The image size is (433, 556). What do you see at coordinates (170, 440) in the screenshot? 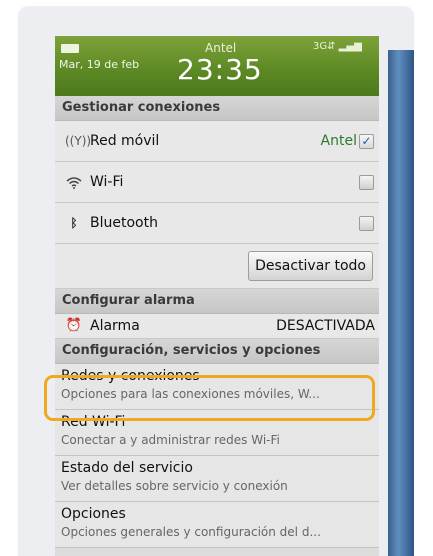
I see `list-item-subtitle: Conectar a y administrar redes Wi-Fi` at bounding box center [170, 440].